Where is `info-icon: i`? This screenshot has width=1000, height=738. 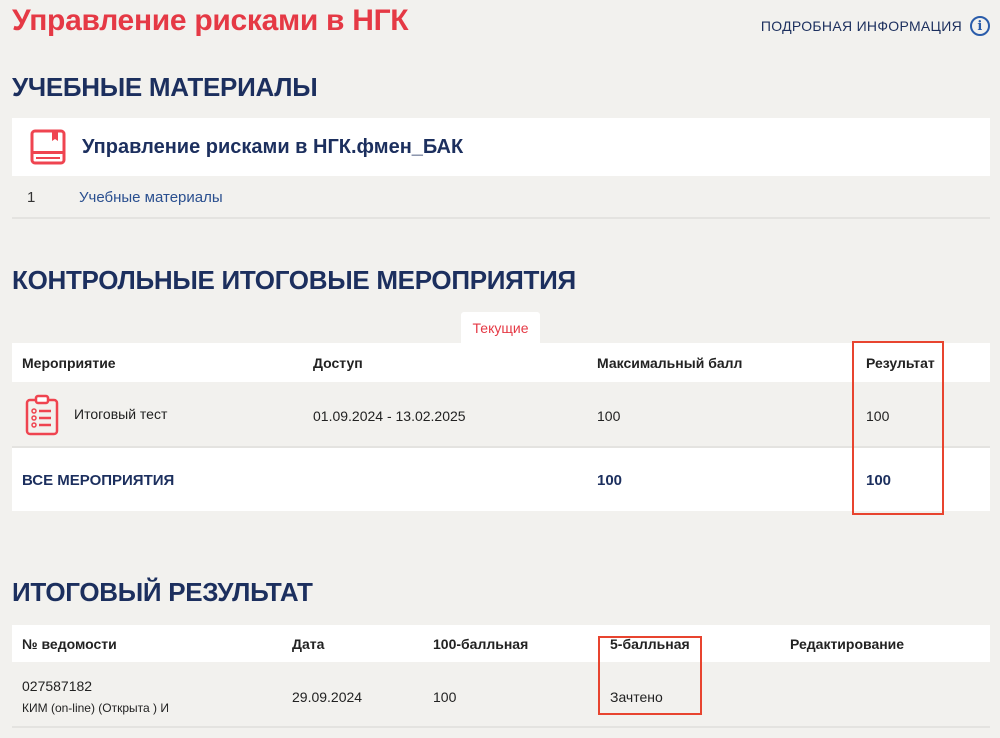
info-icon: i is located at coordinates (980, 26).